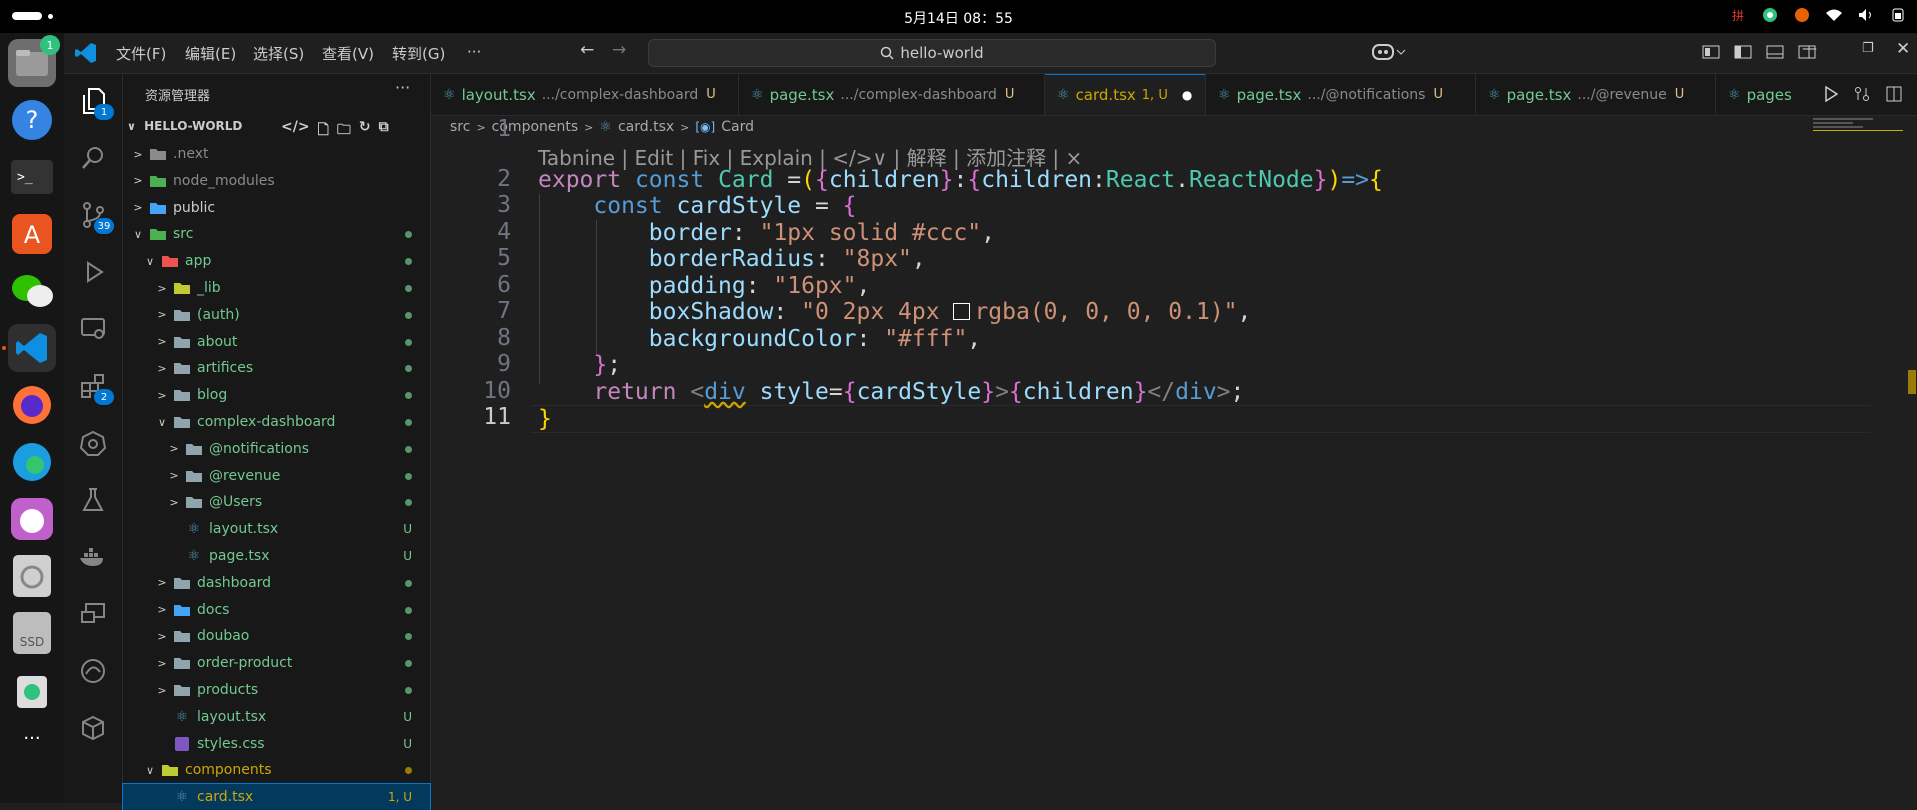  What do you see at coordinates (1831, 94) in the screenshot?
I see `run-icon` at bounding box center [1831, 94].